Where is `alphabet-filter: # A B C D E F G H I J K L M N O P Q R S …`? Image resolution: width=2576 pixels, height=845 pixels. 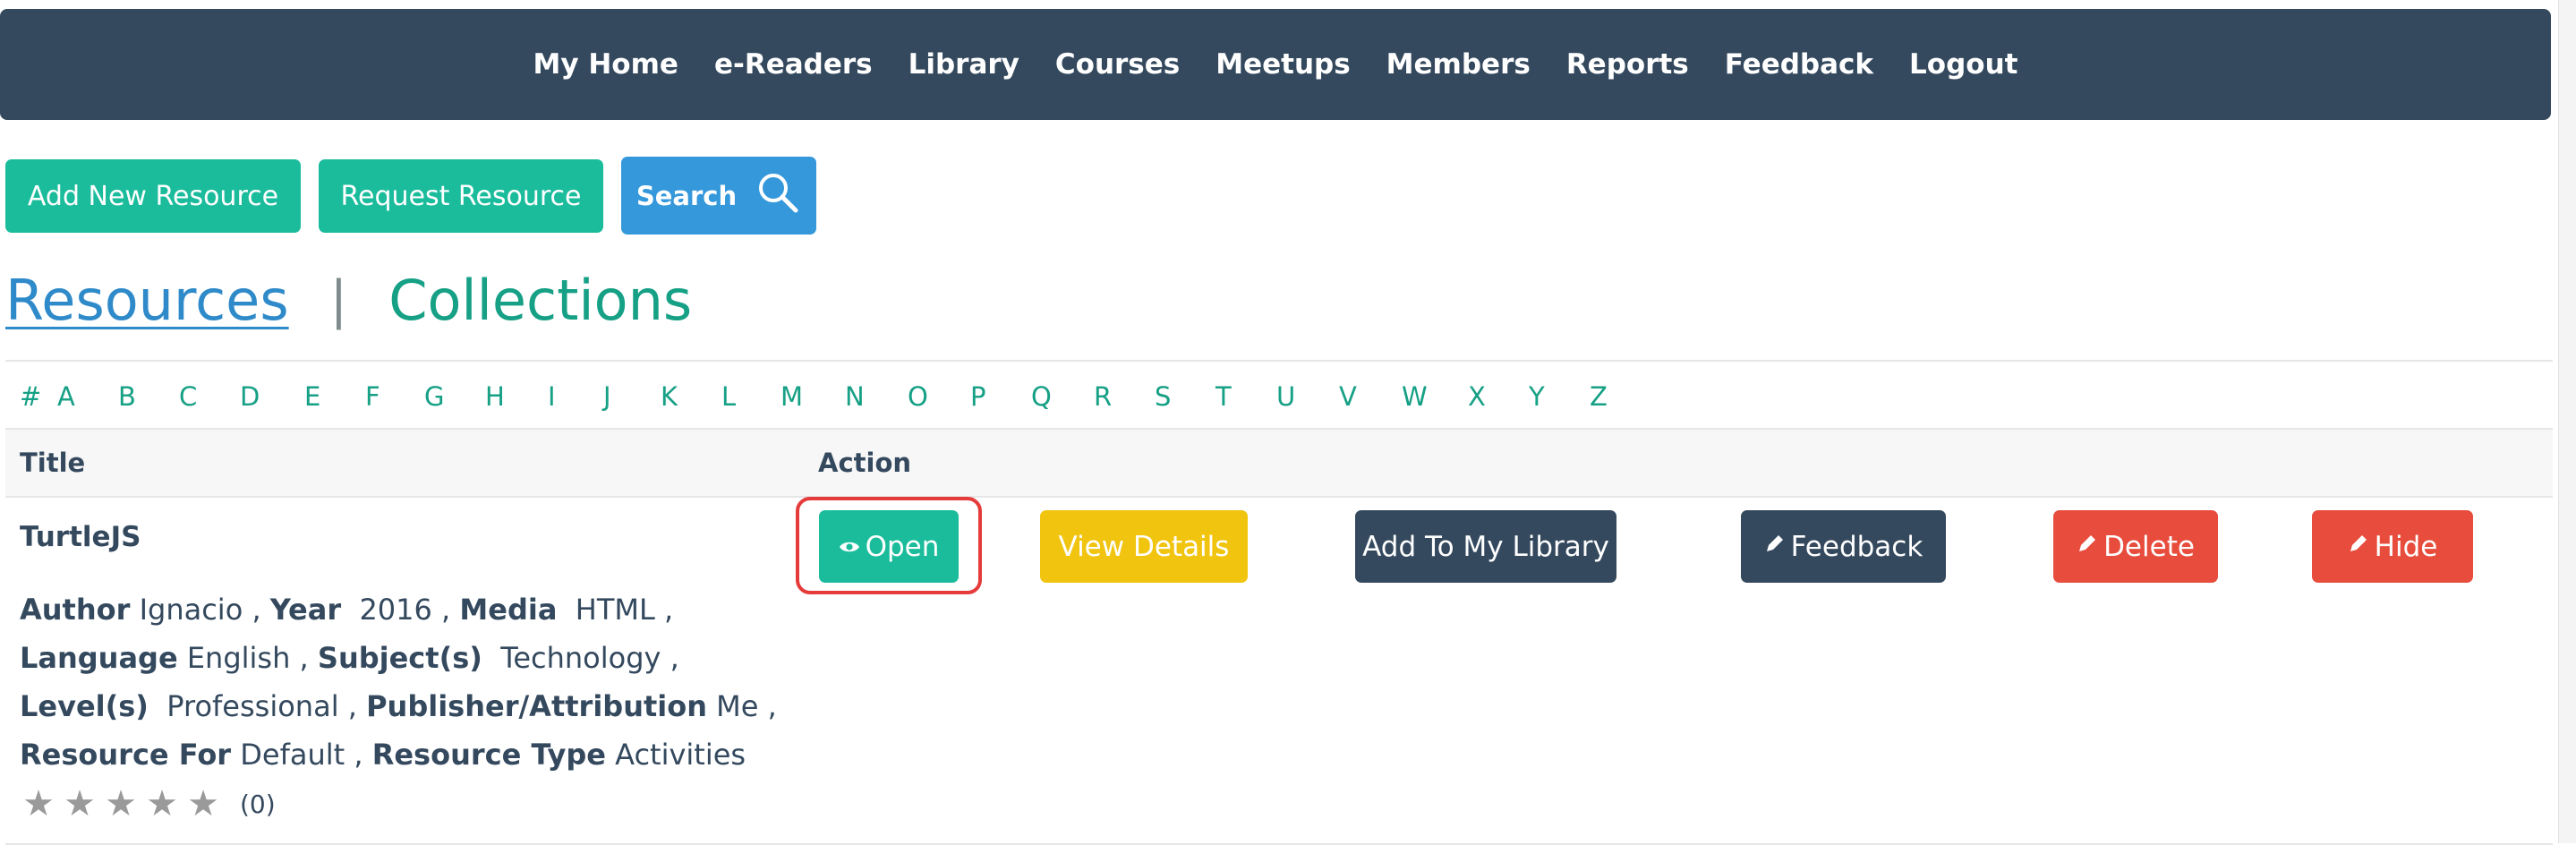
alphabet-filter: # A B C D E F G H I J K L M N O P Q R S … is located at coordinates (1279, 396).